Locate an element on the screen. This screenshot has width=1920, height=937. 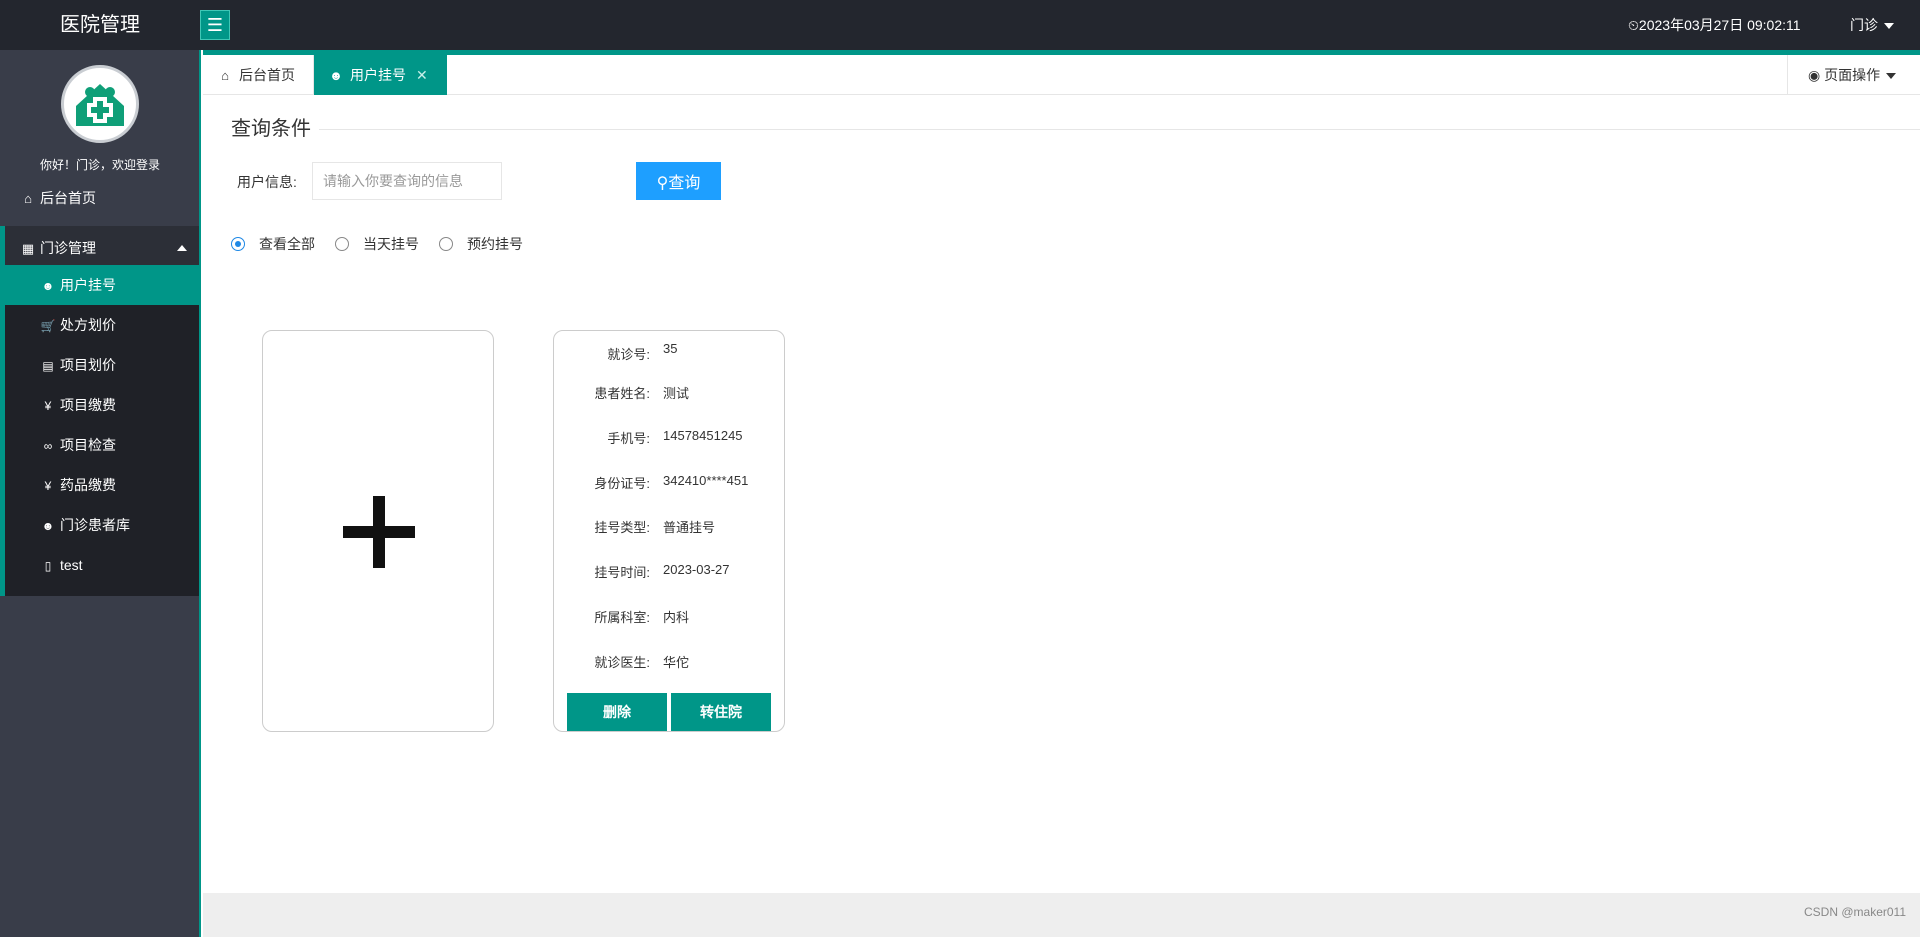
user-menu: 门诊 is located at coordinates (1872, 25).